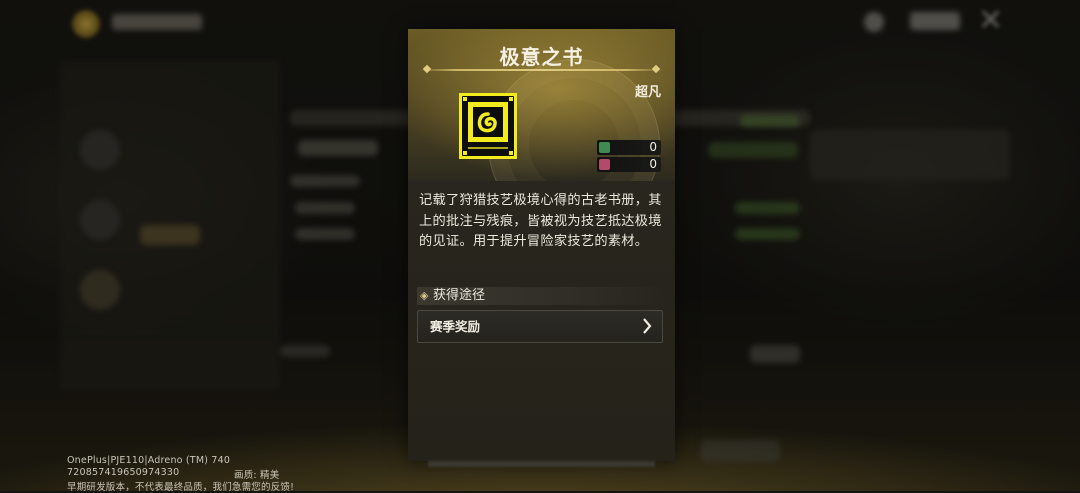 This screenshot has width=1080, height=493. Describe the element at coordinates (629, 147) in the screenshot. I see `storage-counter: 0` at that location.